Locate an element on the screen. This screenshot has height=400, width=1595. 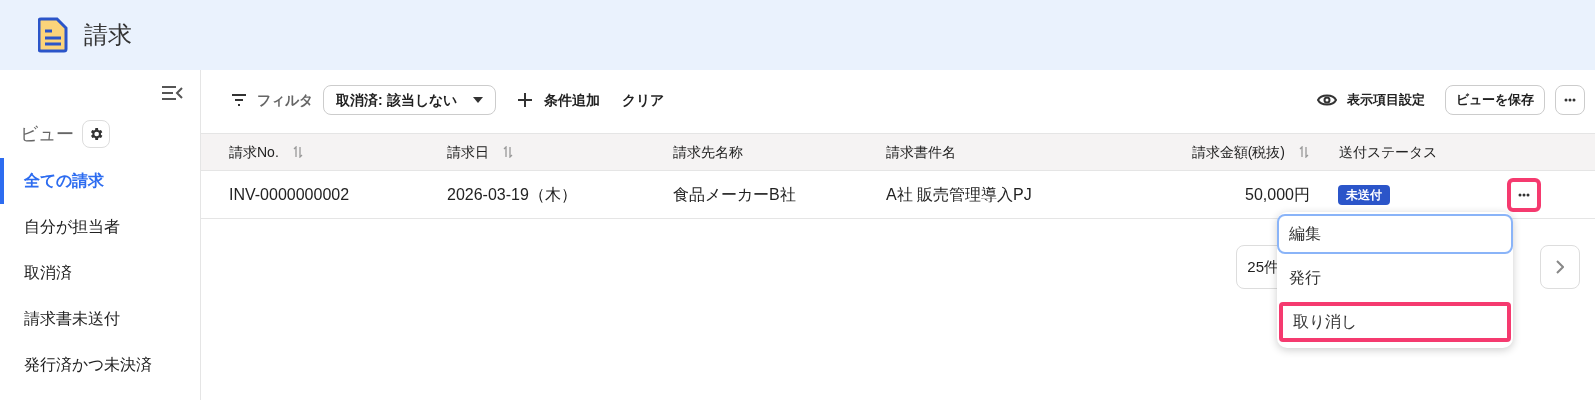
filter-icon is located at coordinates (239, 100).